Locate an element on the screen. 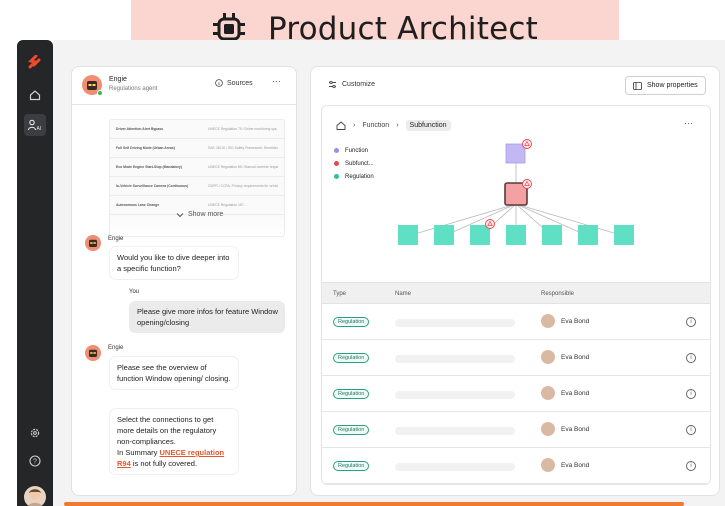 Image resolution: width=725 pixels, height=506 pixels. doc-title: Driver Attention Alert Bypass is located at coordinates (140, 129).